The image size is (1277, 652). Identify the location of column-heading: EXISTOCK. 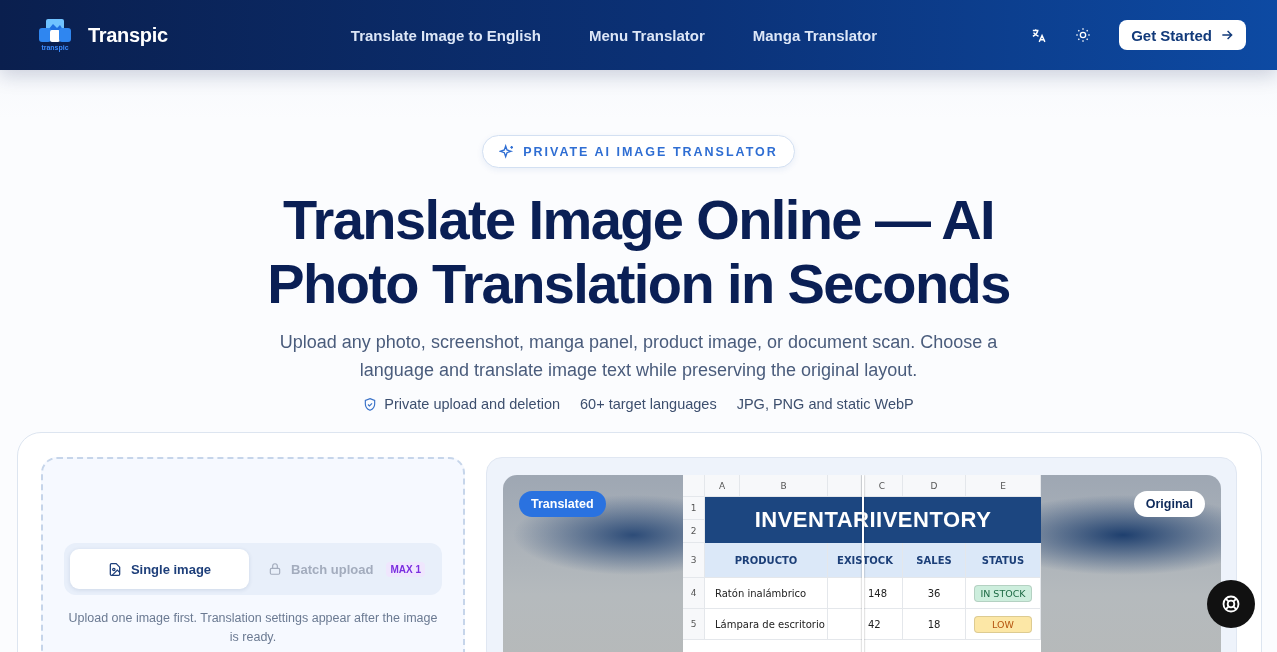
(865, 560).